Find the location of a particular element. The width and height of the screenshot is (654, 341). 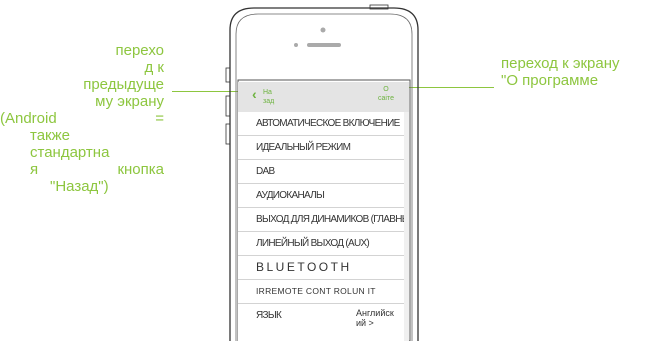

chevron-left-icon: ‹ is located at coordinates (254, 94).